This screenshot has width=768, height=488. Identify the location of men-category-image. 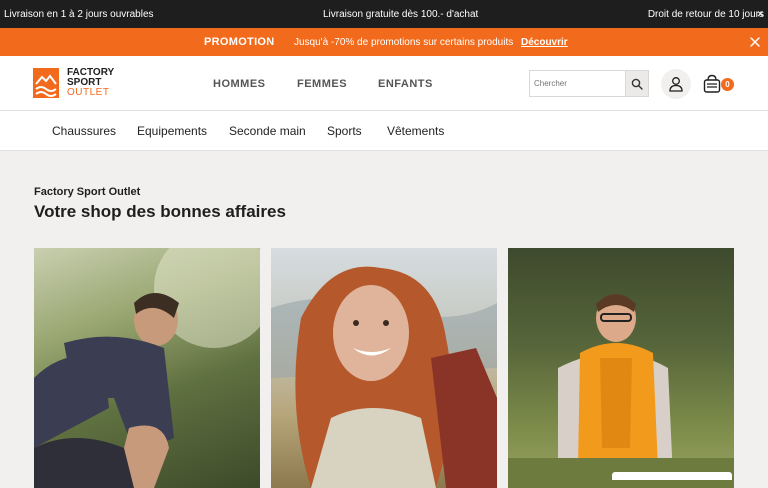
(147, 368).